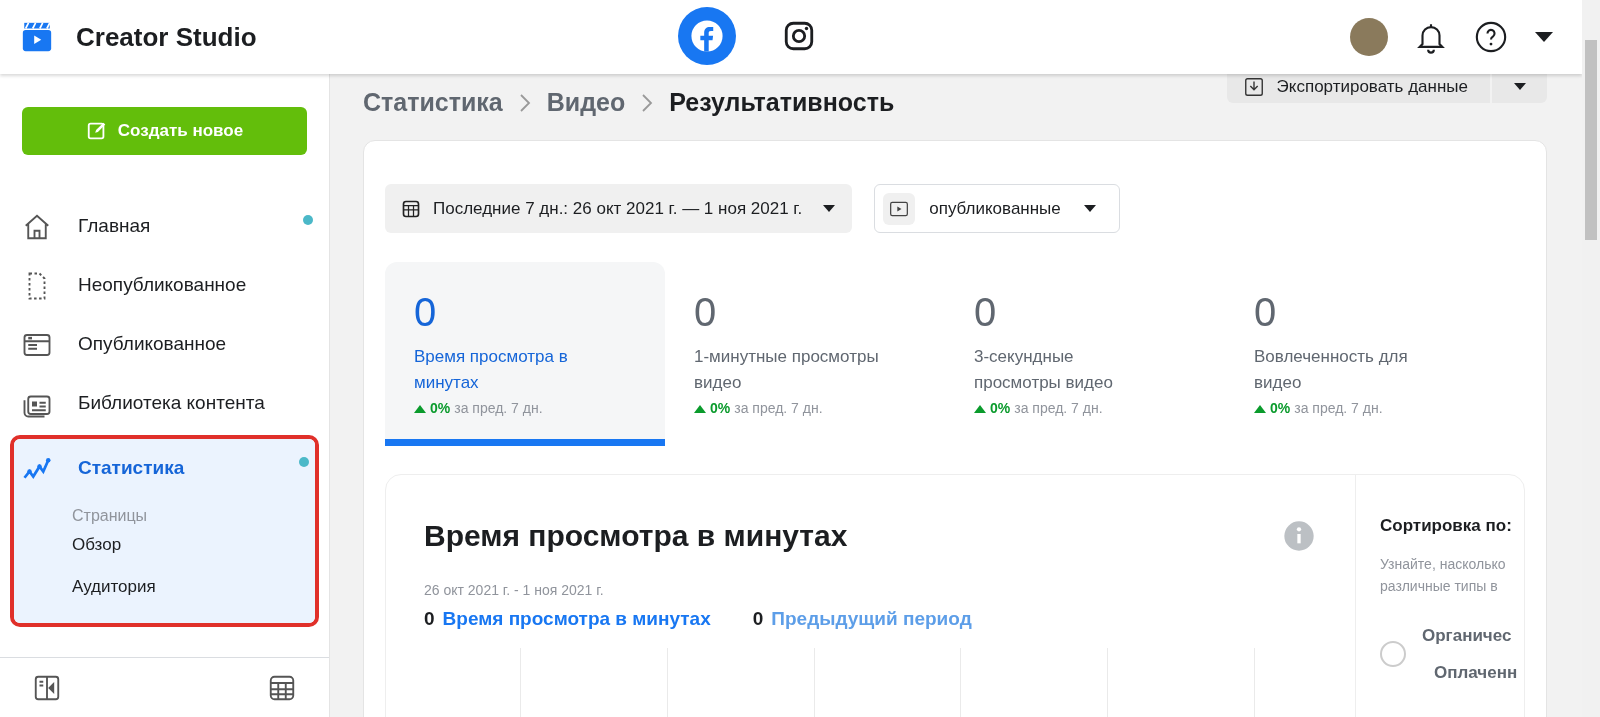 The image size is (1600, 717). What do you see at coordinates (96, 131) in the screenshot?
I see `edit-icon` at bounding box center [96, 131].